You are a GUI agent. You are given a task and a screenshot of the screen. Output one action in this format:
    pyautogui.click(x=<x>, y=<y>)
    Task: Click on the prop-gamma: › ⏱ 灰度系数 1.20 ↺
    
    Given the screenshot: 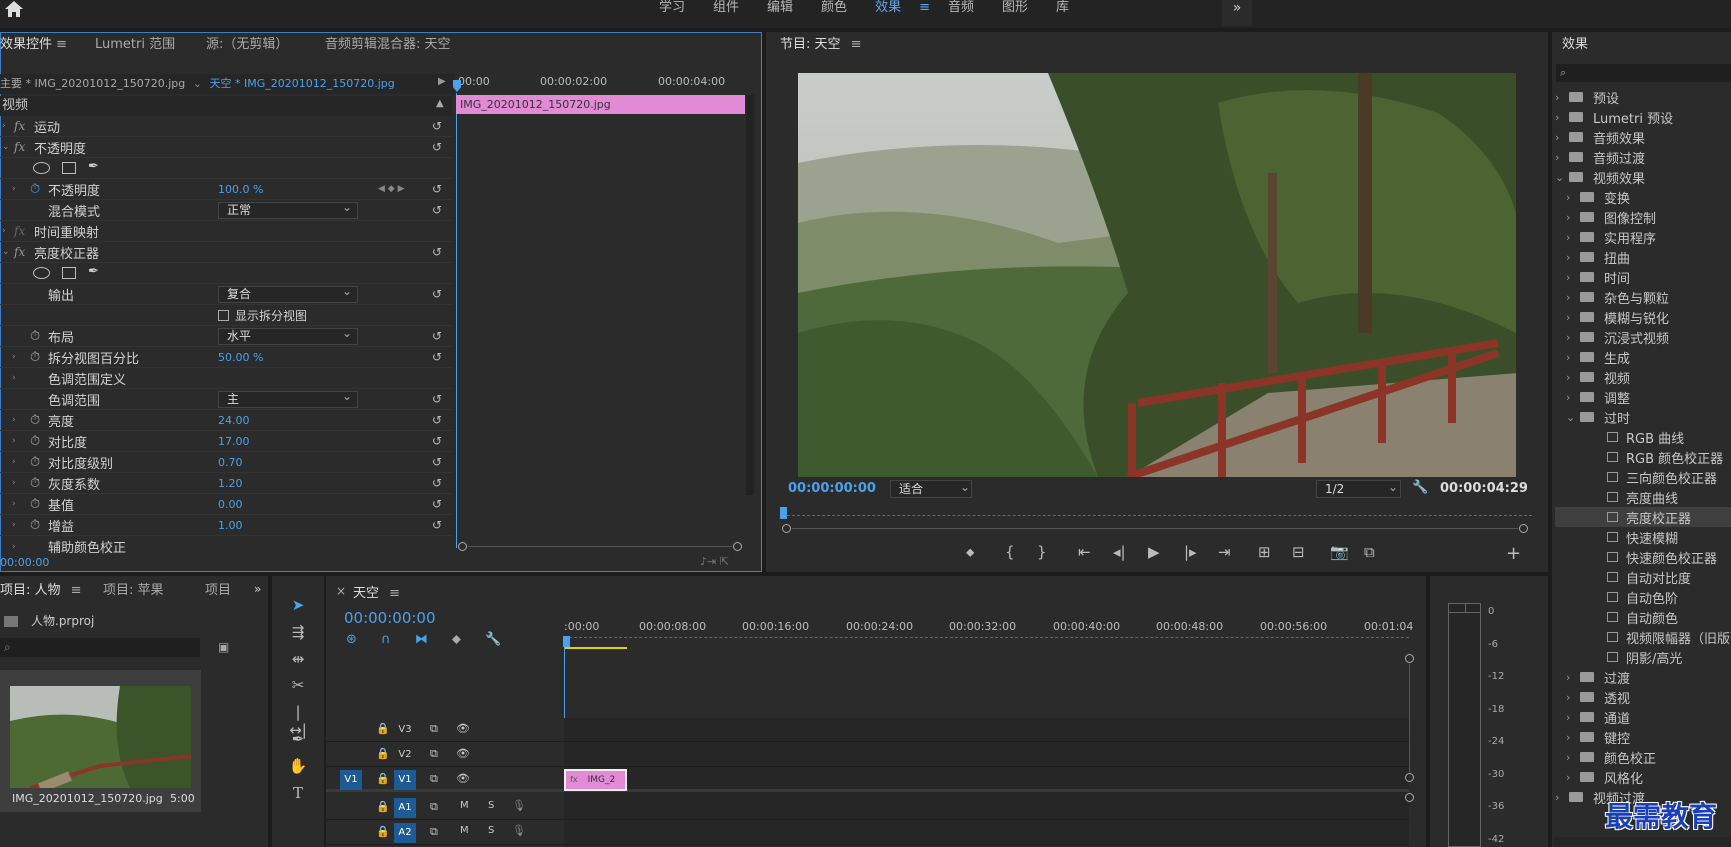 What is the action you would take?
    pyautogui.click(x=226, y=483)
    